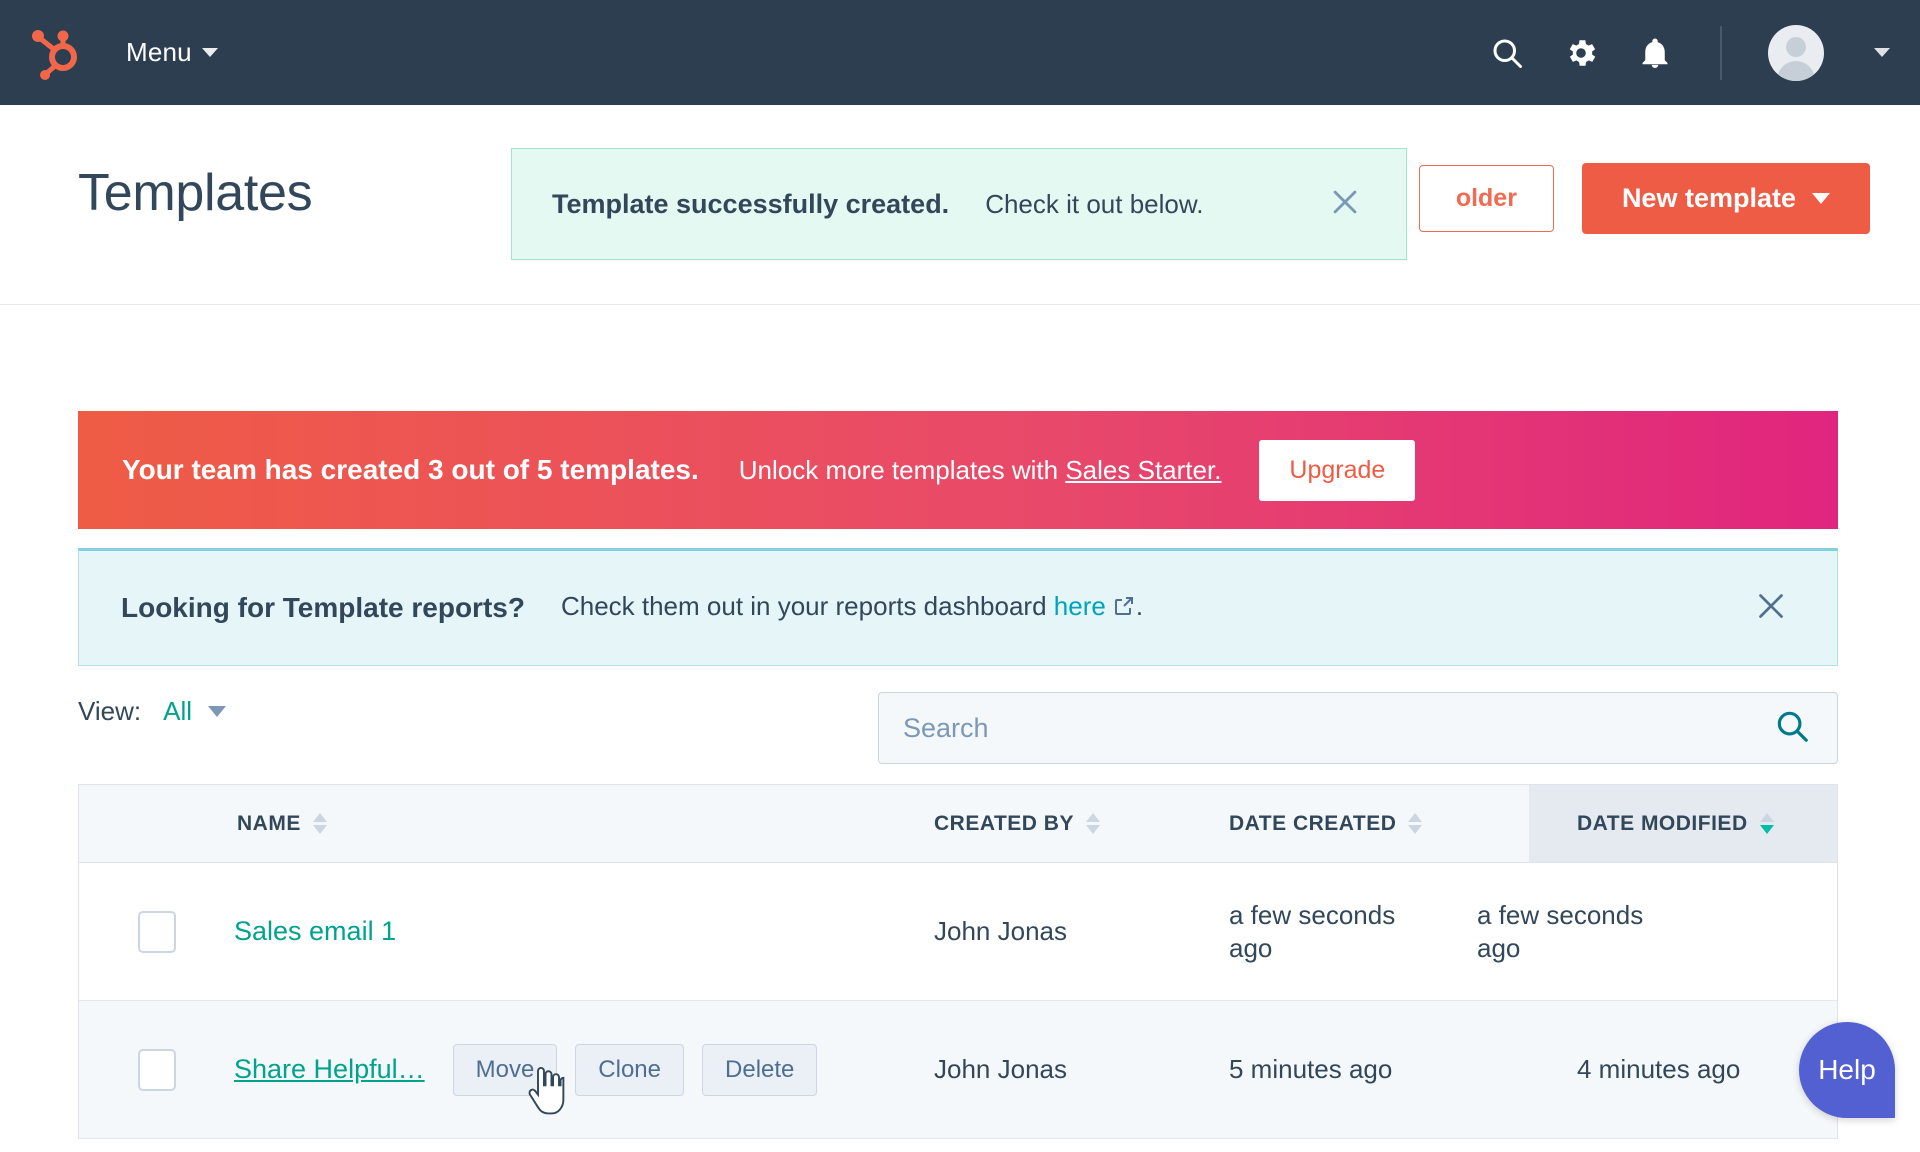 The height and width of the screenshot is (1152, 1920). What do you see at coordinates (152, 711) in the screenshot?
I see `view-filter: View: All` at bounding box center [152, 711].